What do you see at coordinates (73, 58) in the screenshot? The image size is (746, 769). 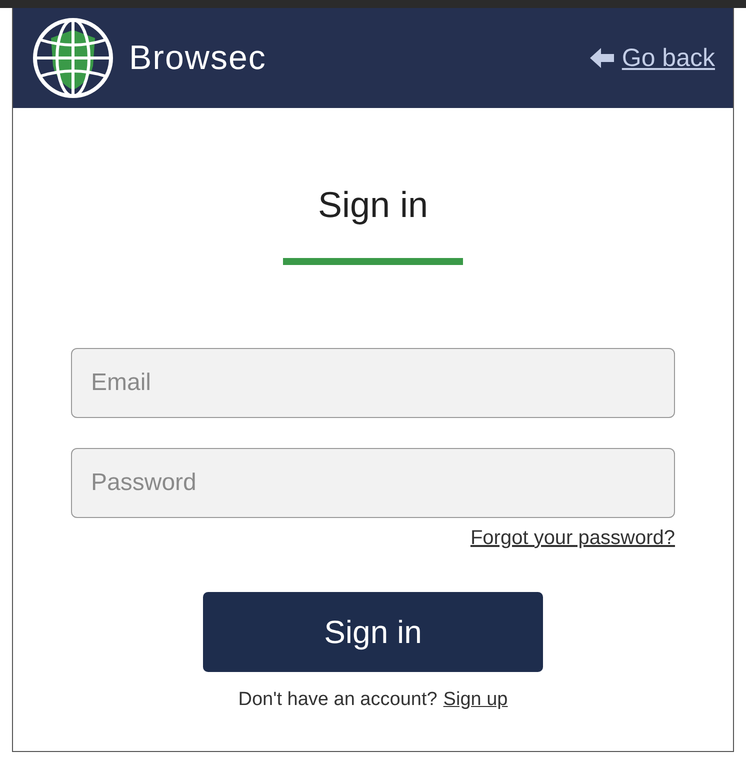 I see `globe-shield-logo-icon` at bounding box center [73, 58].